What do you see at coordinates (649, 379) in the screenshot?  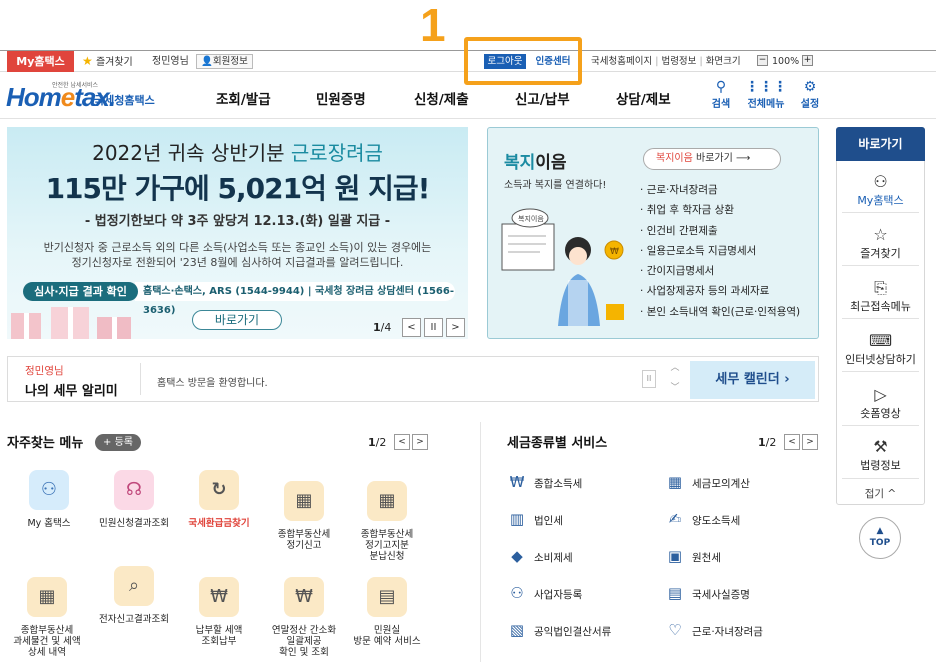 I see `notice-pause-button: II` at bounding box center [649, 379].